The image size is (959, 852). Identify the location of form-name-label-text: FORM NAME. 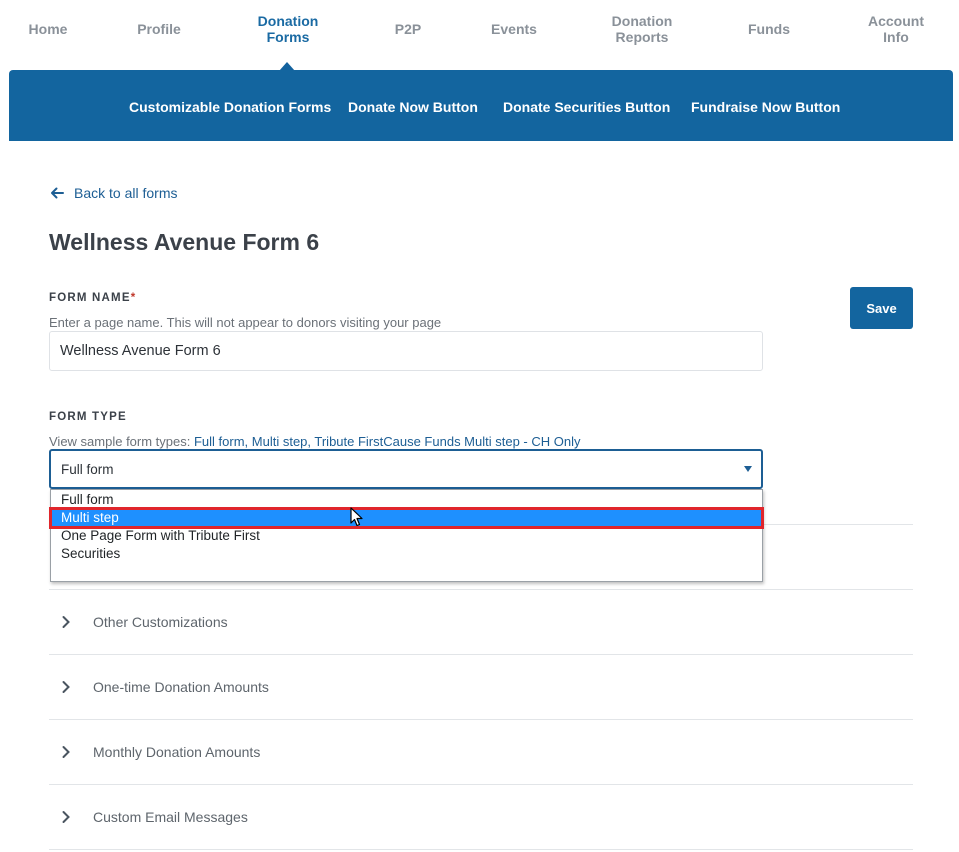
(90, 298).